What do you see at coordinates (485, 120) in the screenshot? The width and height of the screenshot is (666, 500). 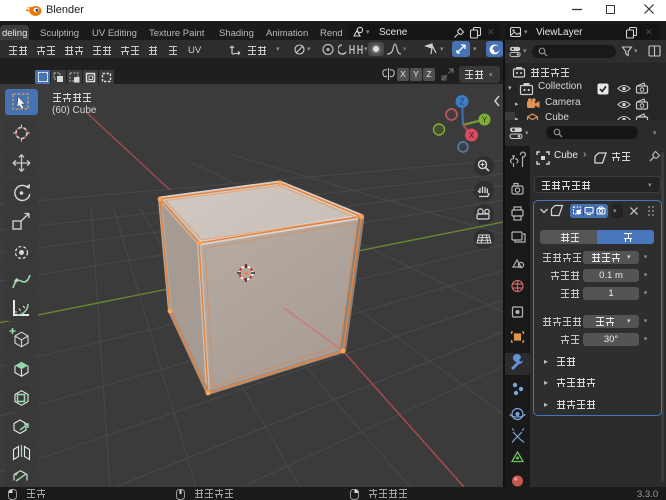 I see `svg-text: Y` at bounding box center [485, 120].